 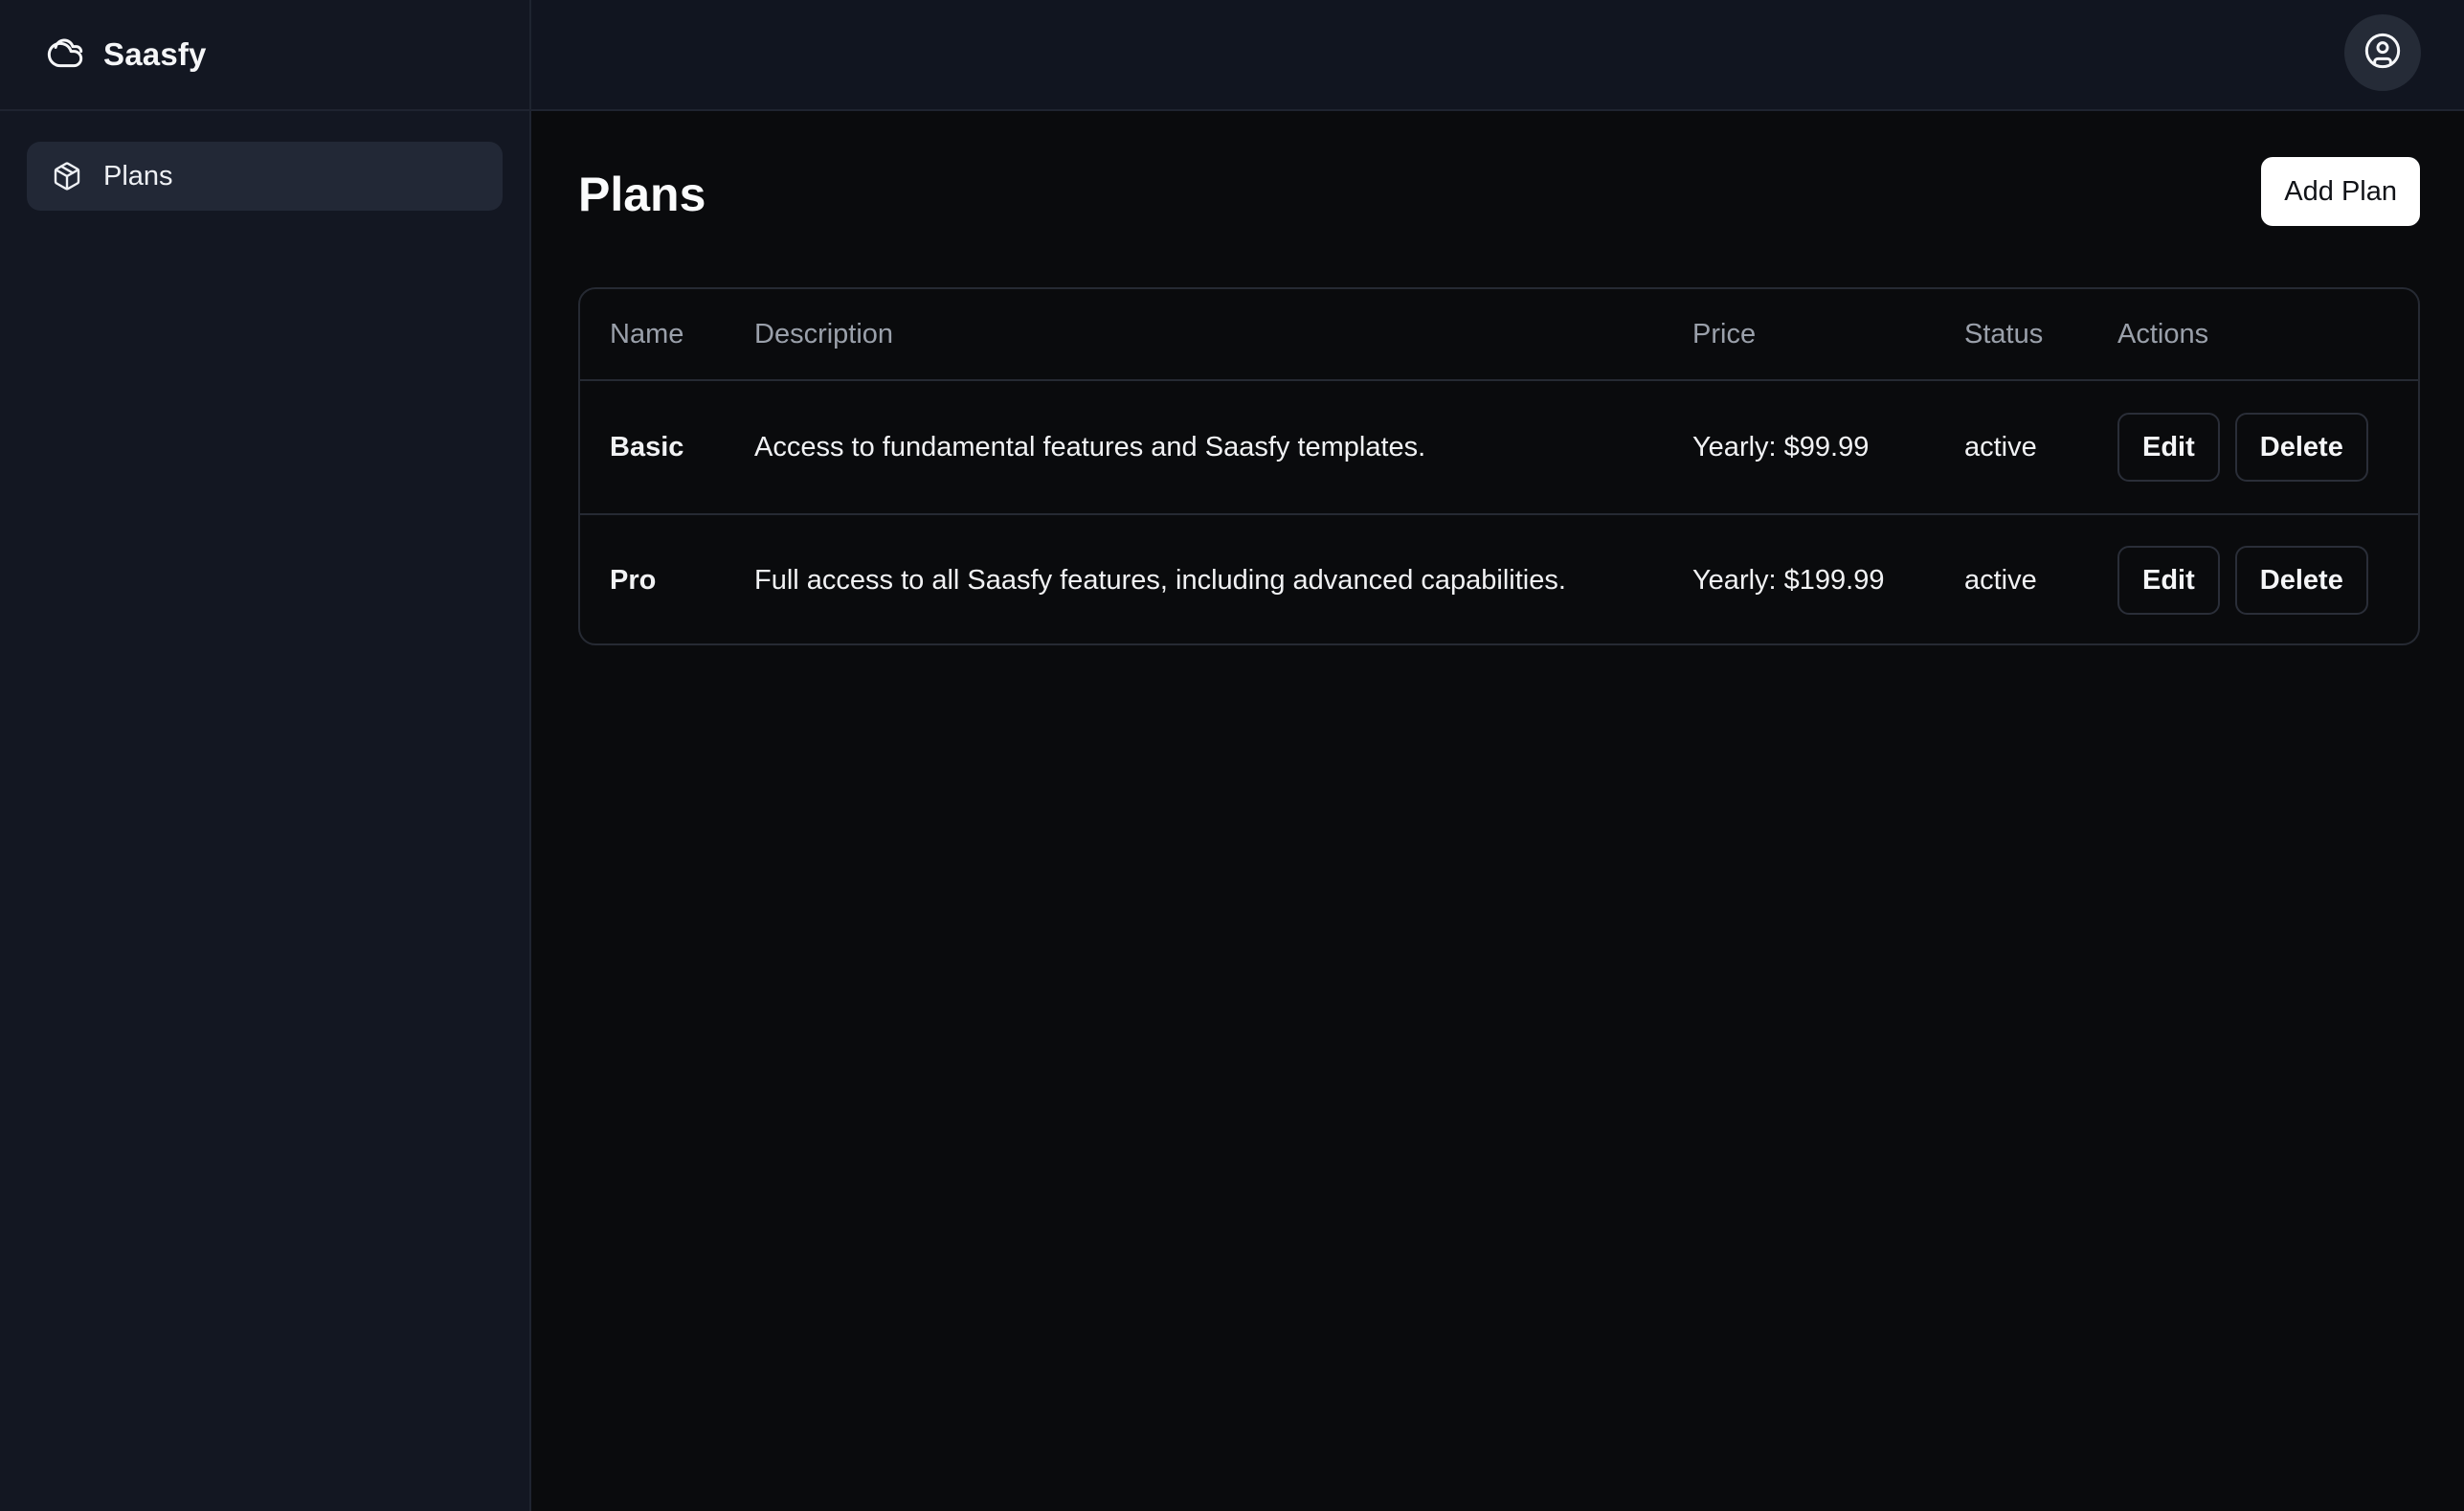 What do you see at coordinates (633, 580) in the screenshot?
I see `plan-name: Pro` at bounding box center [633, 580].